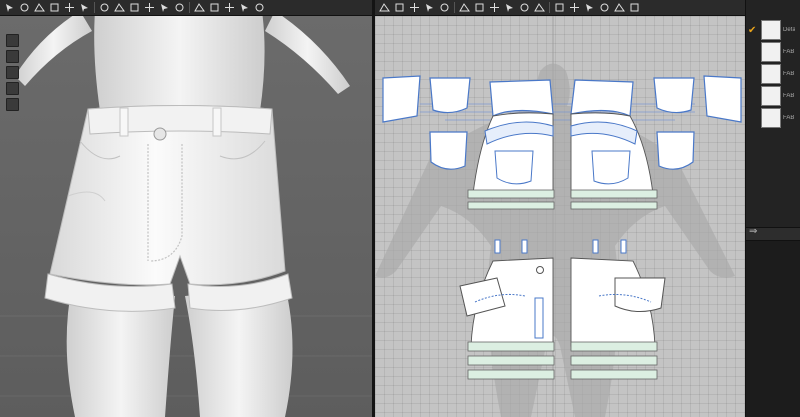 This screenshot has width=800, height=417. Describe the element at coordinates (69, 7) in the screenshot. I see `brush-icon` at that location.